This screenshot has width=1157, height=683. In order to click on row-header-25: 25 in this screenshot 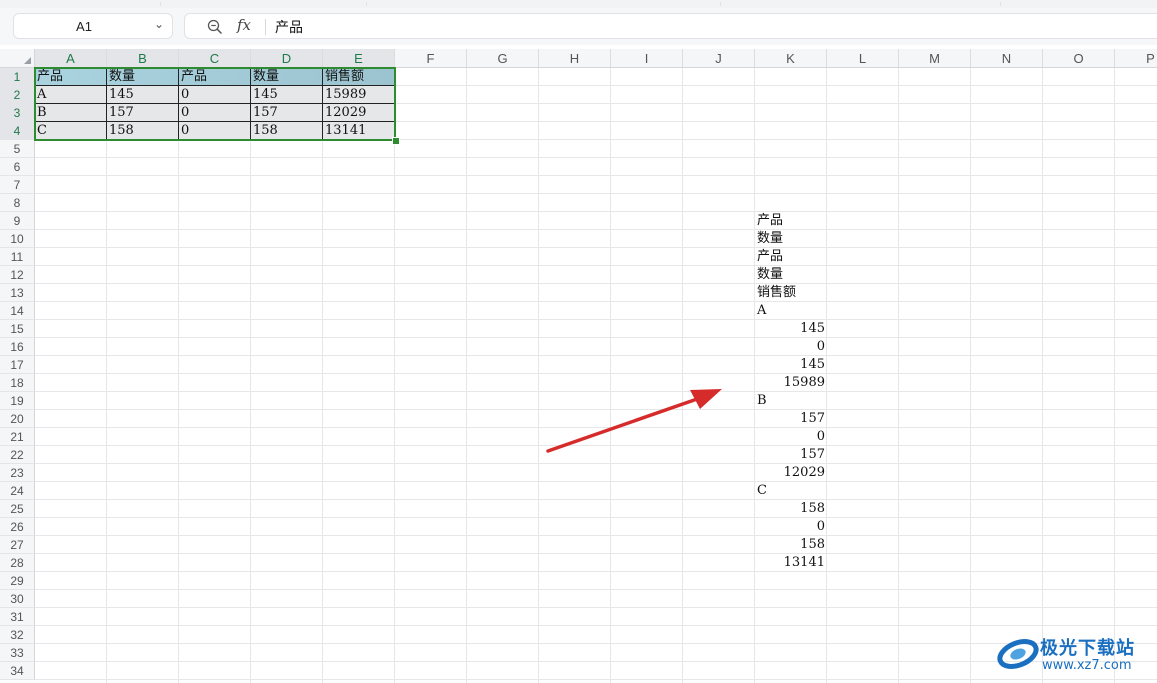, I will do `click(17, 509)`.